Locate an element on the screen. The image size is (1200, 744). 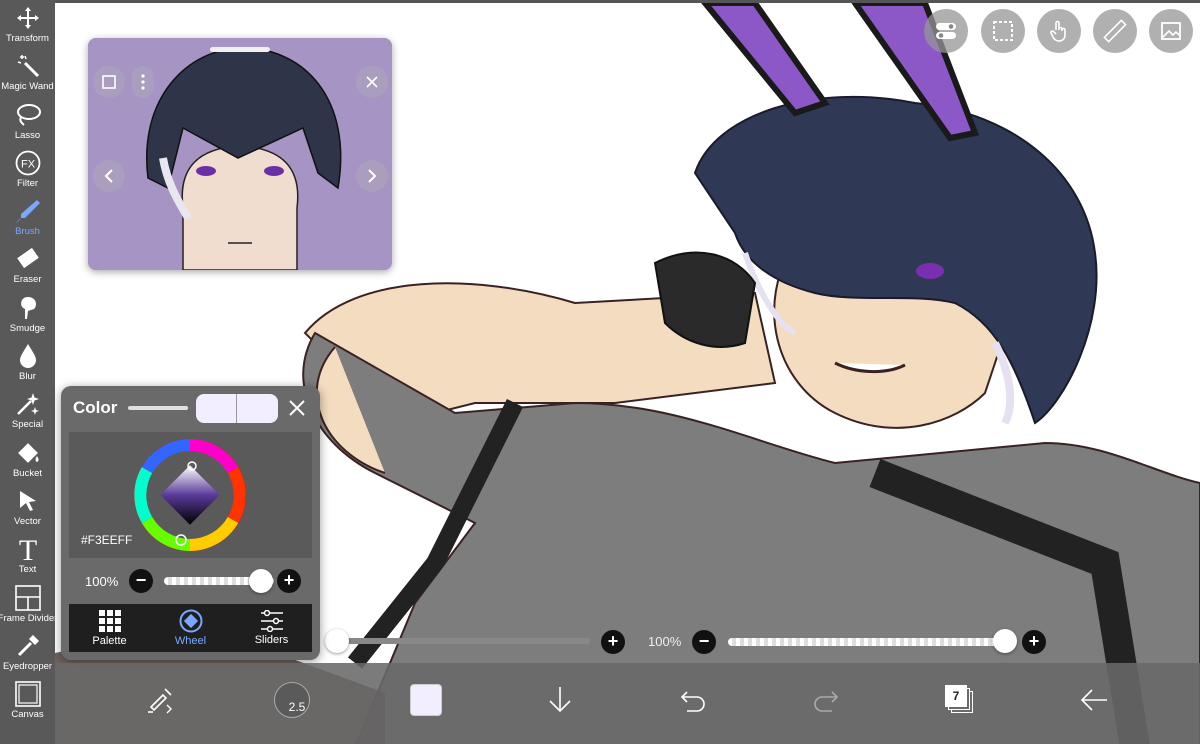
lasso-icon is located at coordinates (28, 115).